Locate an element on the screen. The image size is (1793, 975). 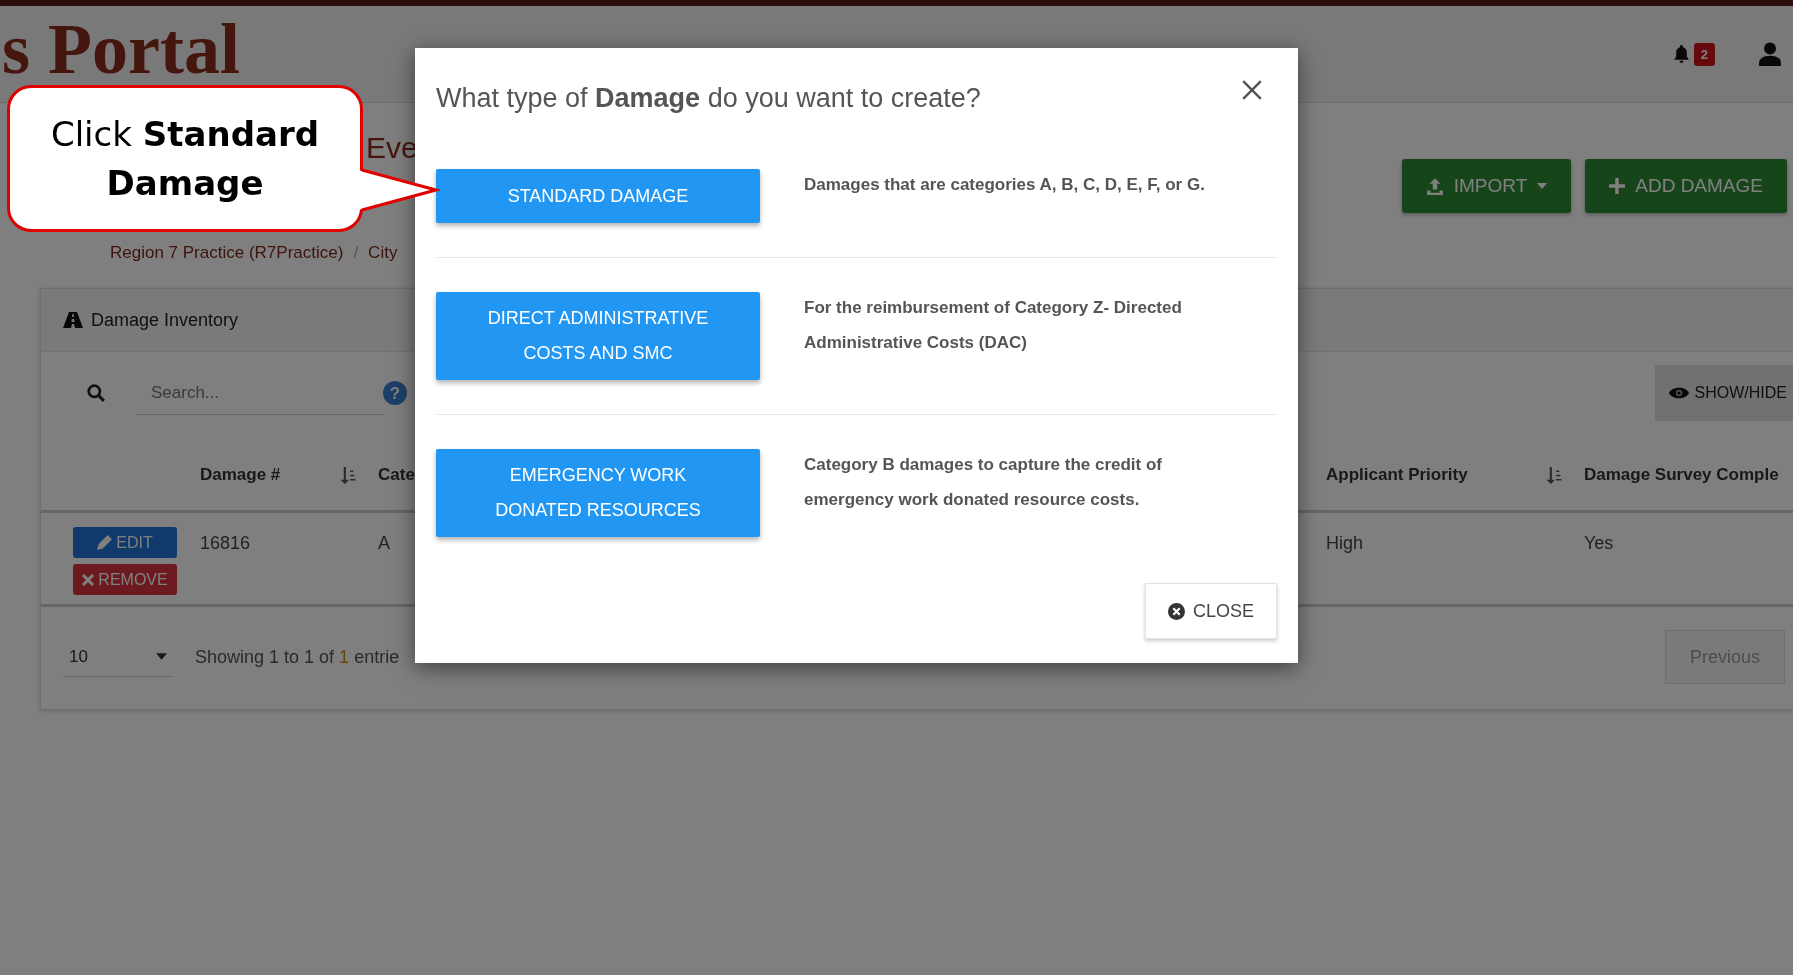
breadcrumb-link: City is located at coordinates (383, 253).